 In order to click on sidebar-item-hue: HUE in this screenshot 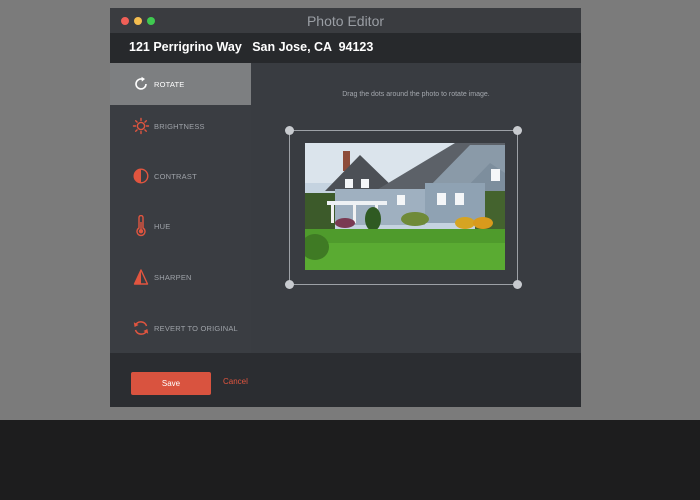, I will do `click(180, 226)`.